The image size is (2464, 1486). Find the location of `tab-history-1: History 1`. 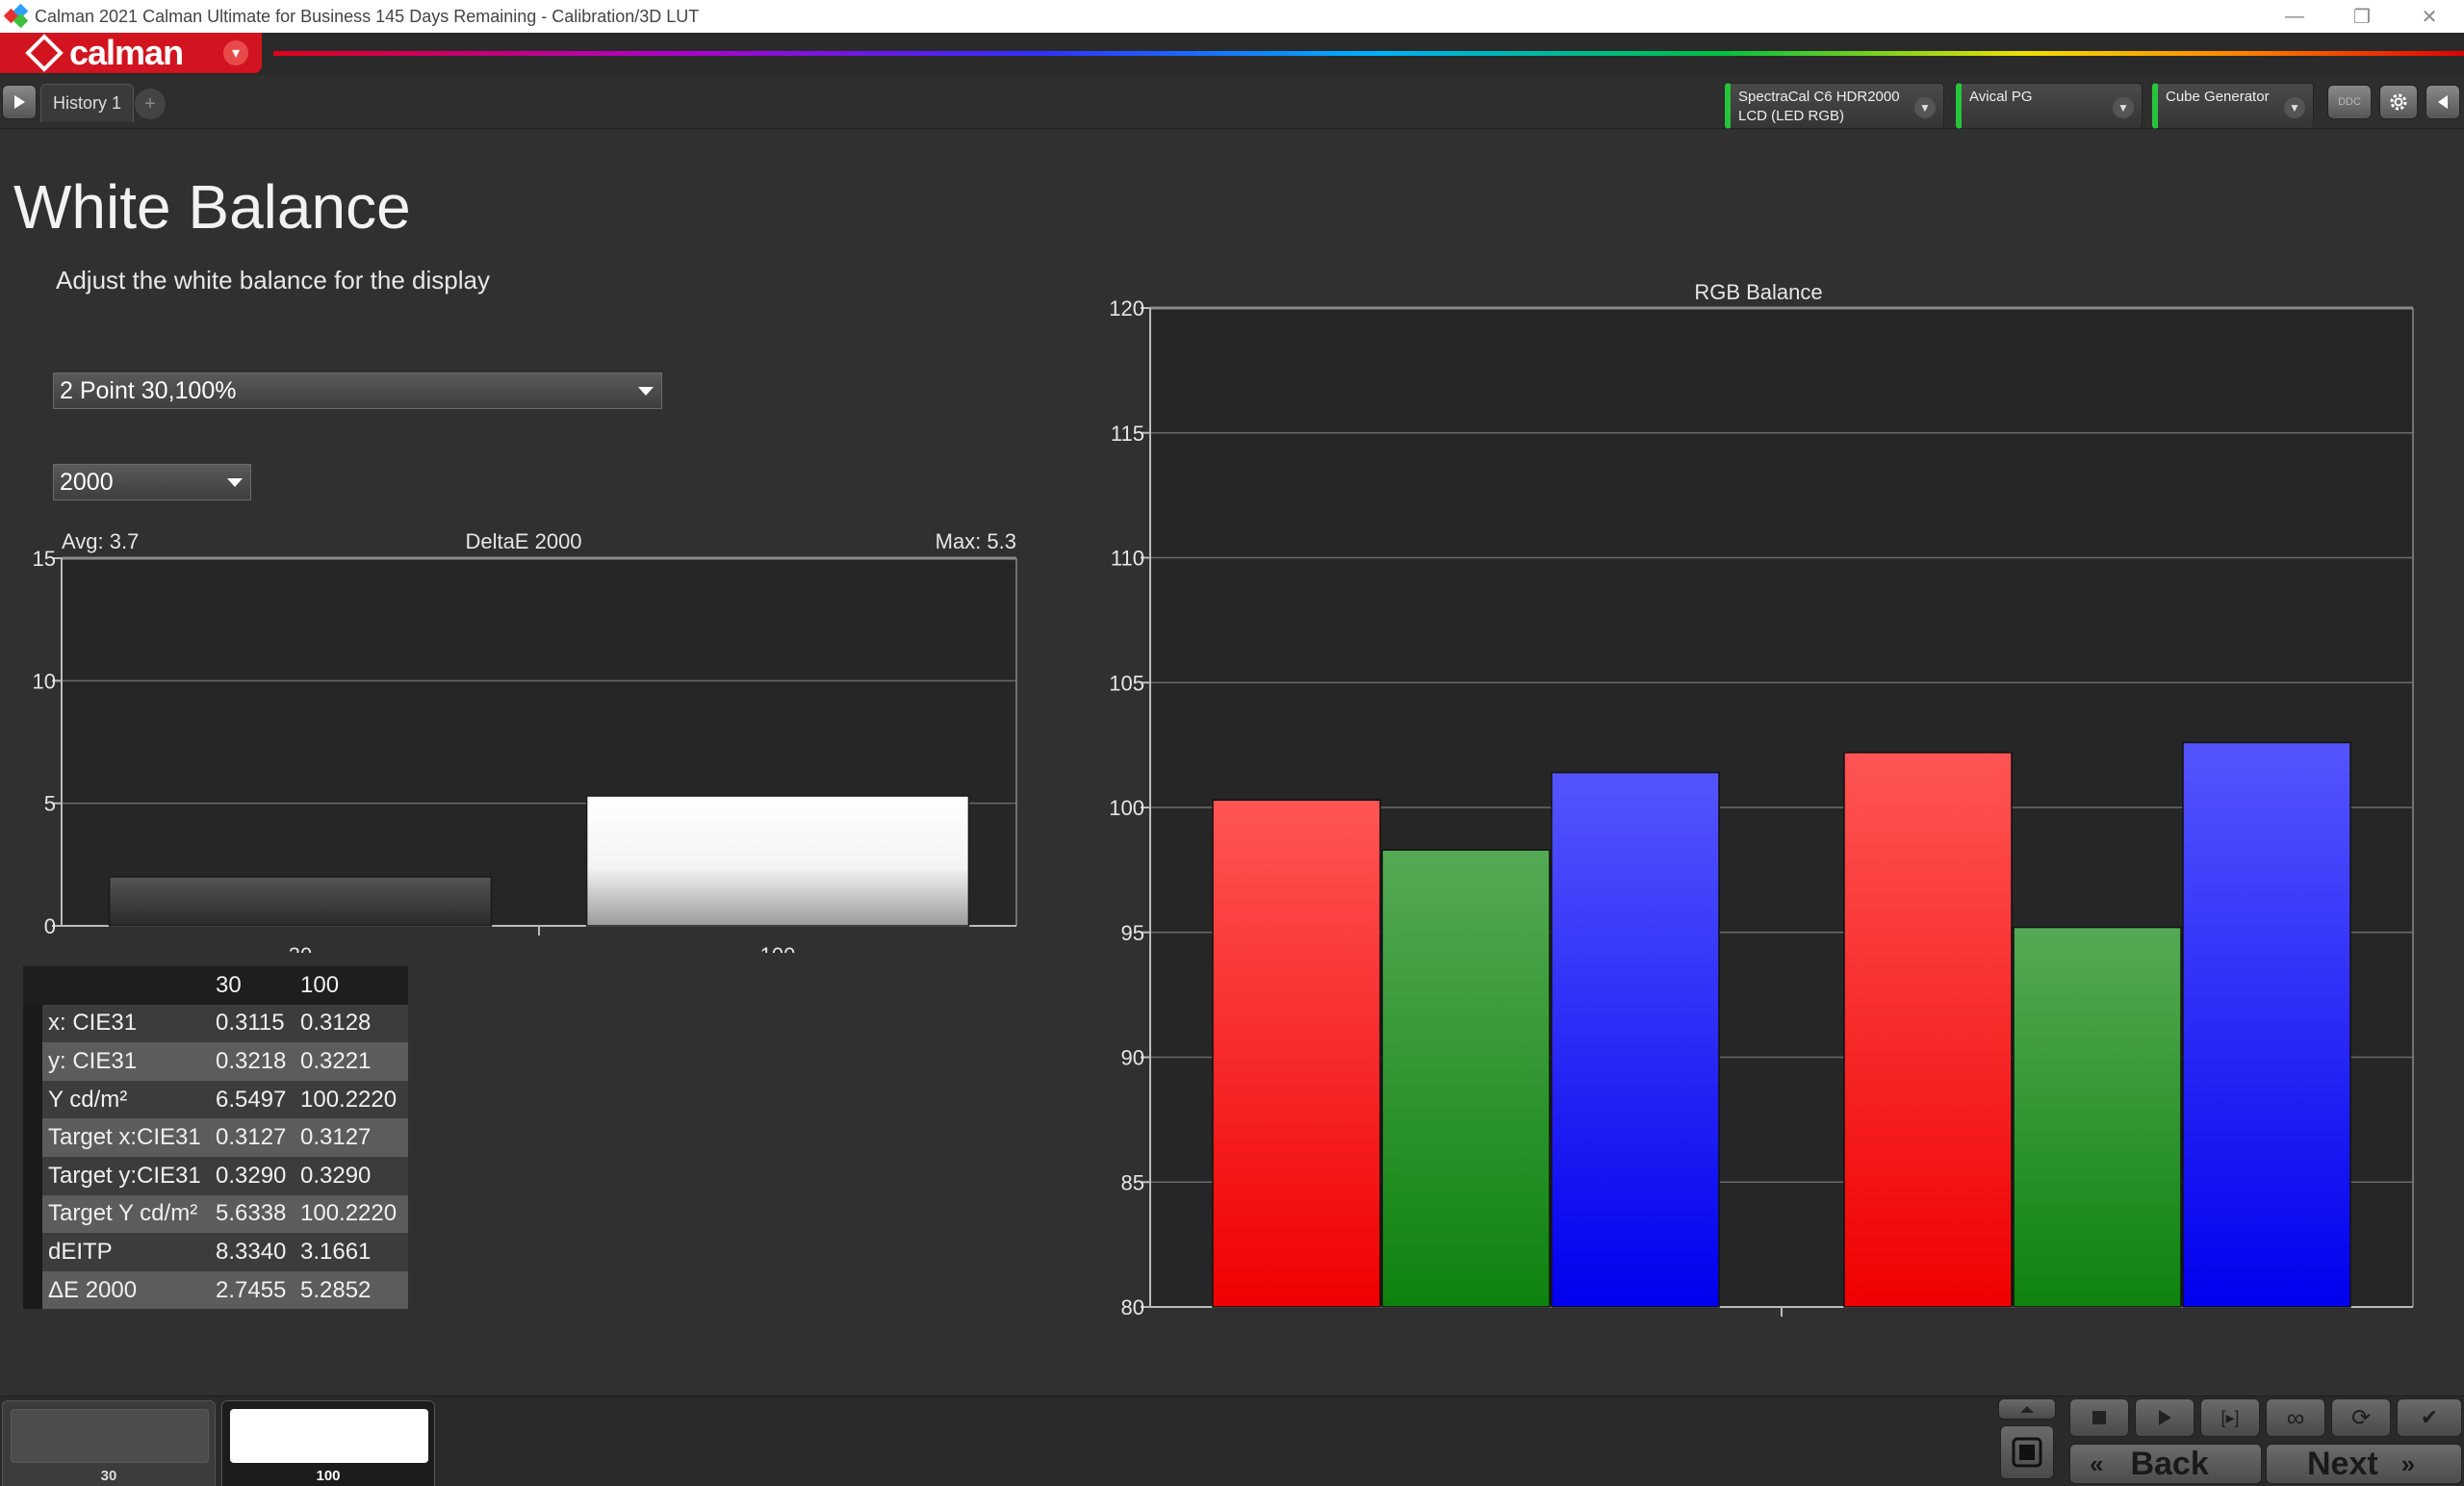

tab-history-1: History 1 is located at coordinates (87, 103).